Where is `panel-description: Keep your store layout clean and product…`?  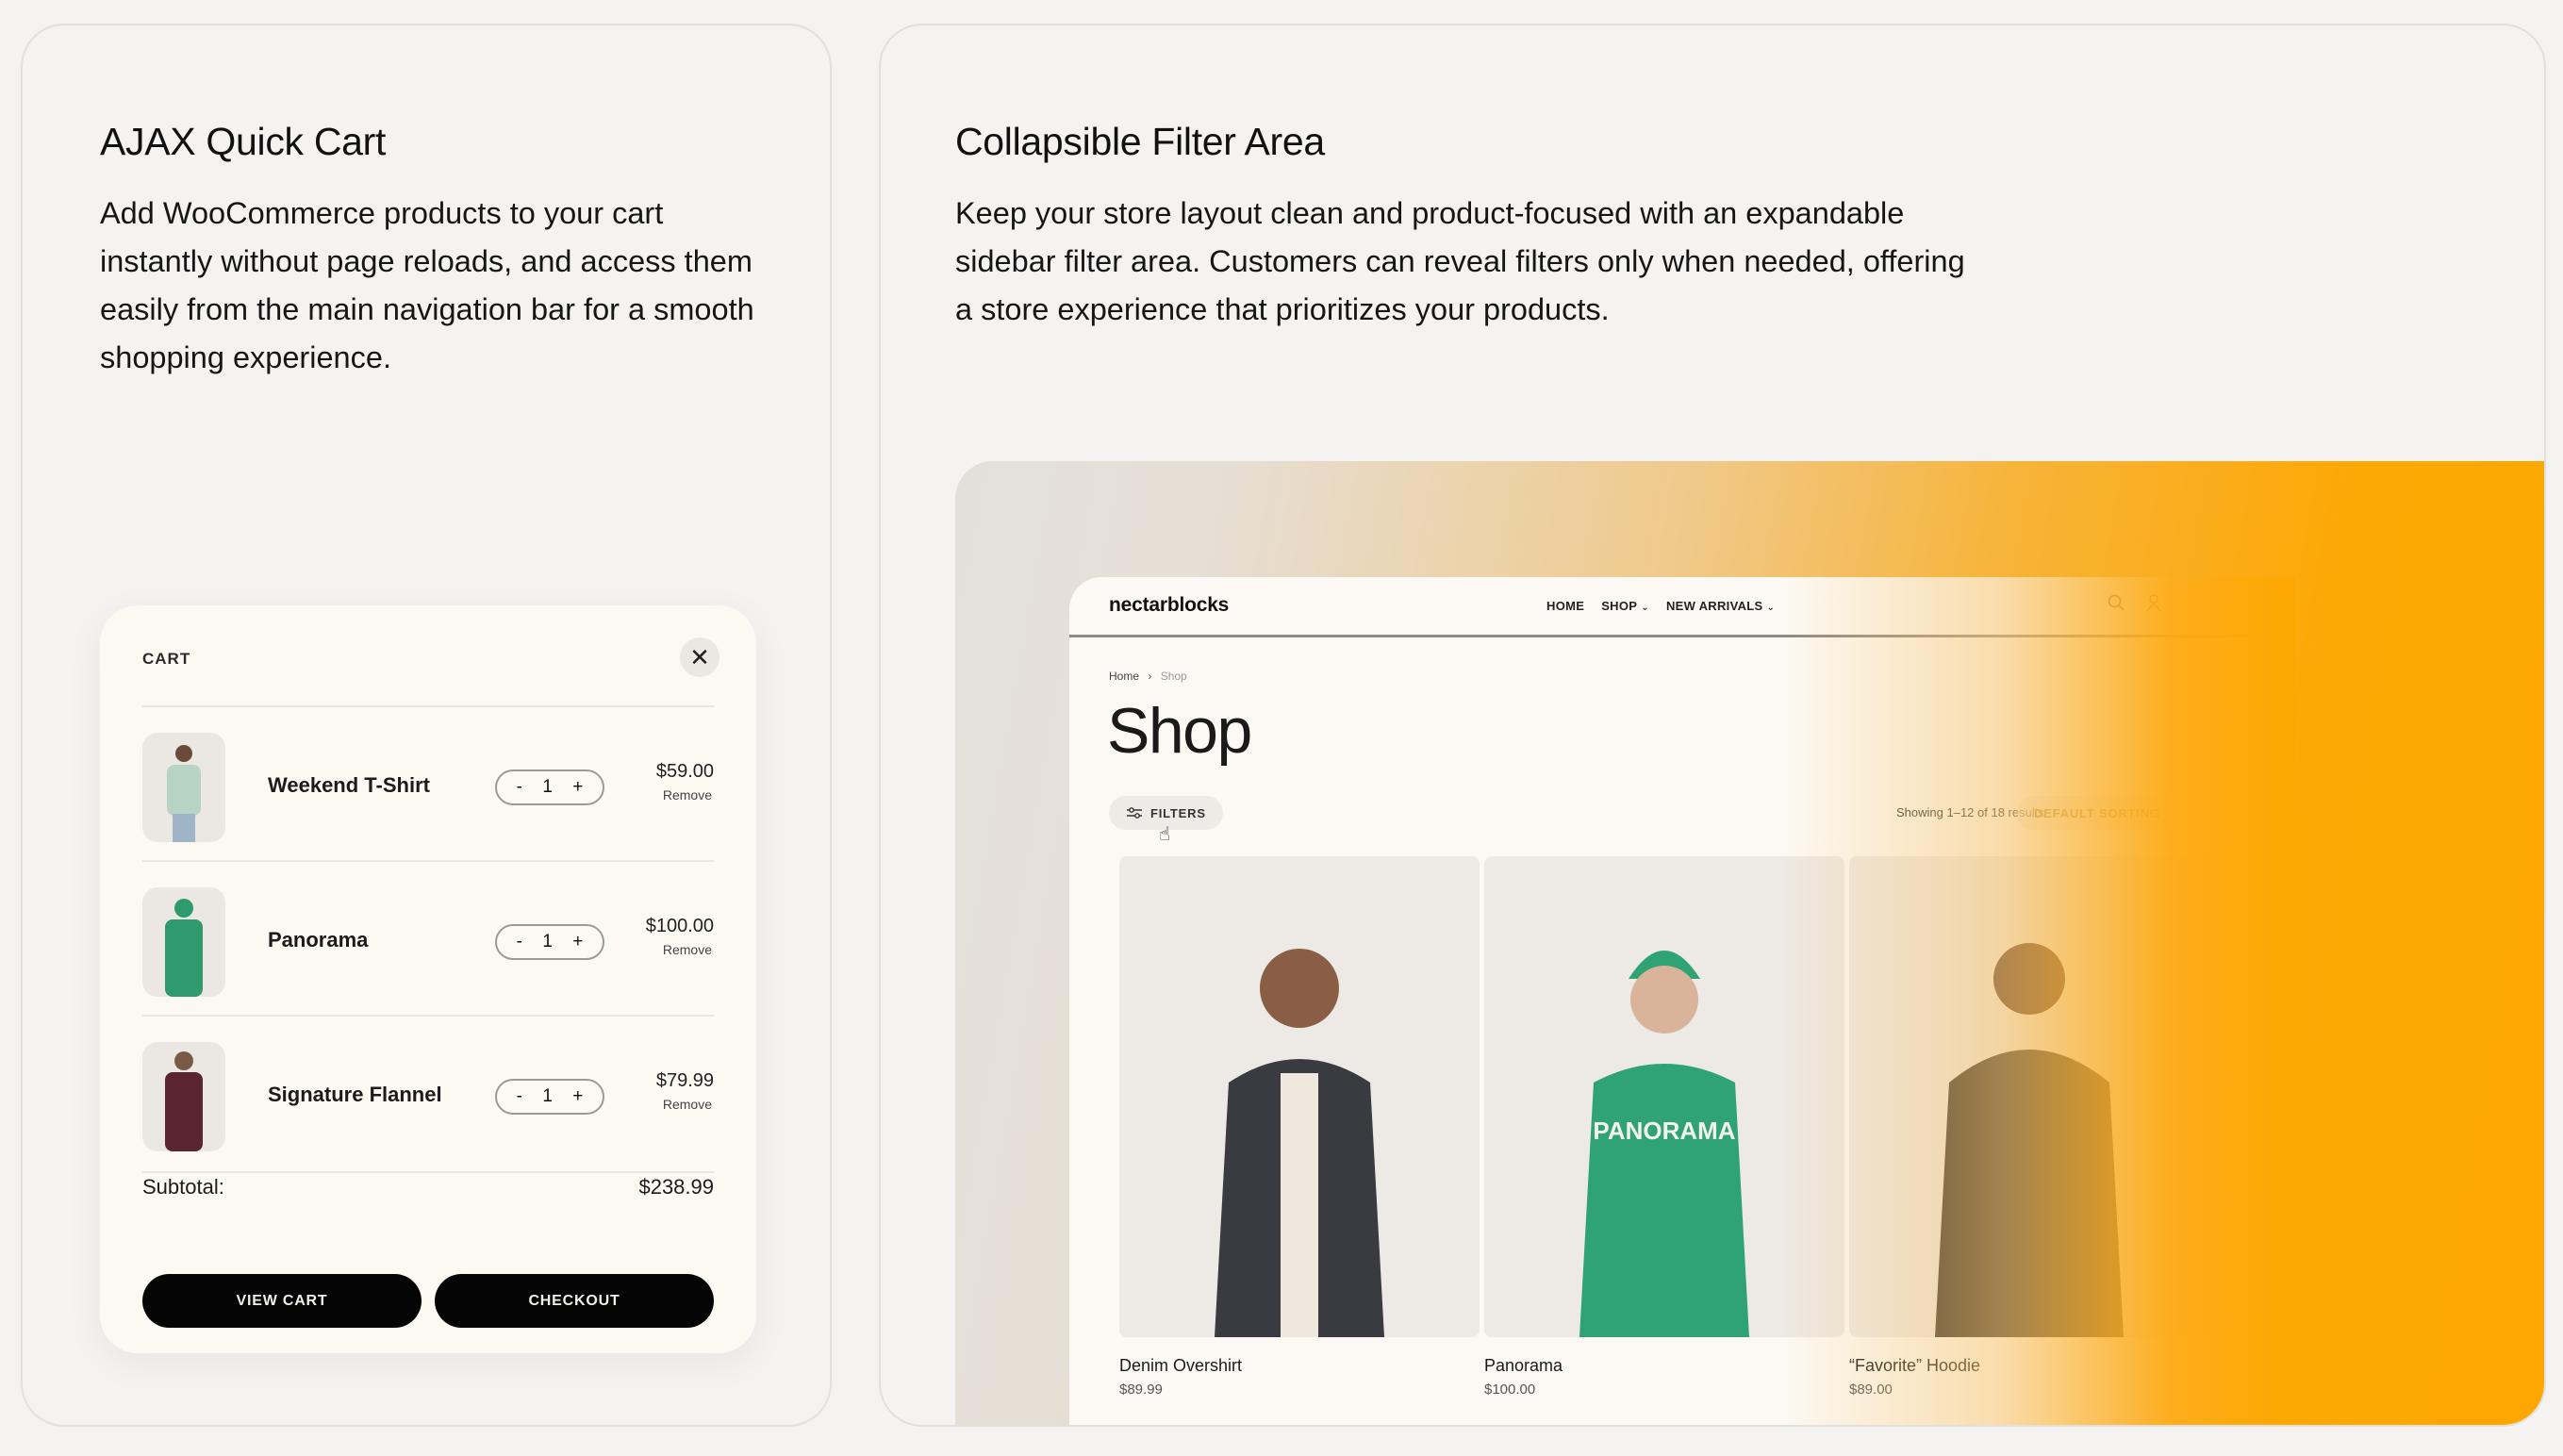
panel-description: Keep your store layout clean and product… is located at coordinates (1460, 261).